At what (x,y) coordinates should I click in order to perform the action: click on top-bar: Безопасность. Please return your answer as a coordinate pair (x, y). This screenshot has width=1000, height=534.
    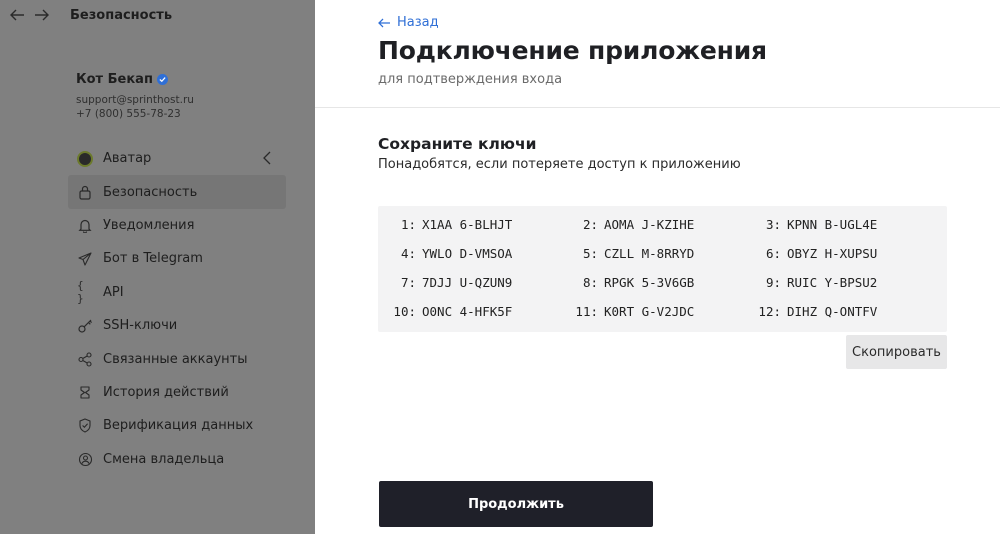
    Looking at the image, I should click on (157, 16).